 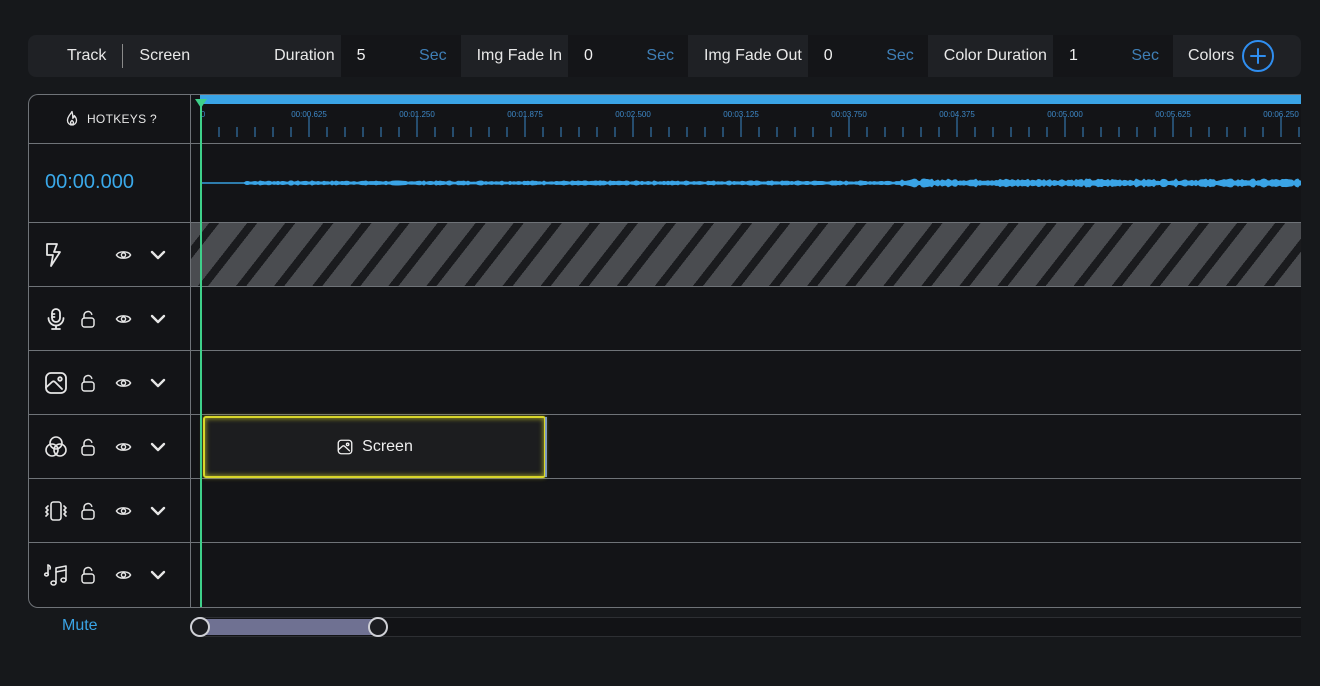 I want to click on color-duration-input: 1 Sec, so click(x=1112, y=56).